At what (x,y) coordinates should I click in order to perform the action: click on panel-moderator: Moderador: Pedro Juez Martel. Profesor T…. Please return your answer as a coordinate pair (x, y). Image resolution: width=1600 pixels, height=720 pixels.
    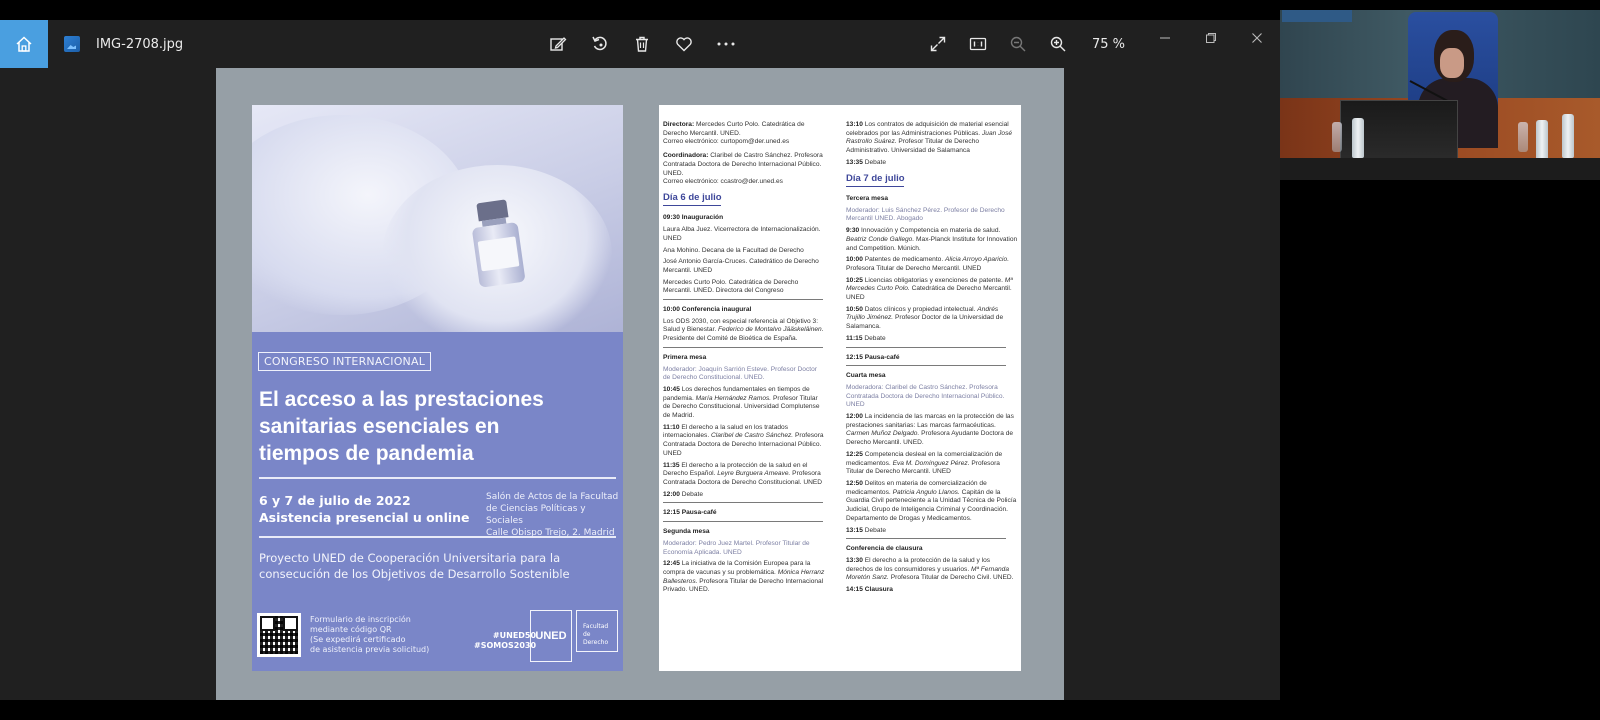
    Looking at the image, I should click on (736, 547).